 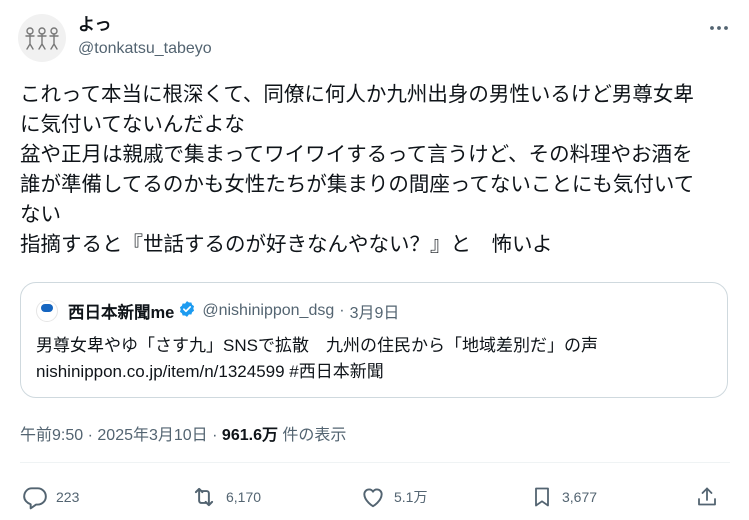 What do you see at coordinates (374, 313) in the screenshot?
I see `quote-date: 3月9日` at bounding box center [374, 313].